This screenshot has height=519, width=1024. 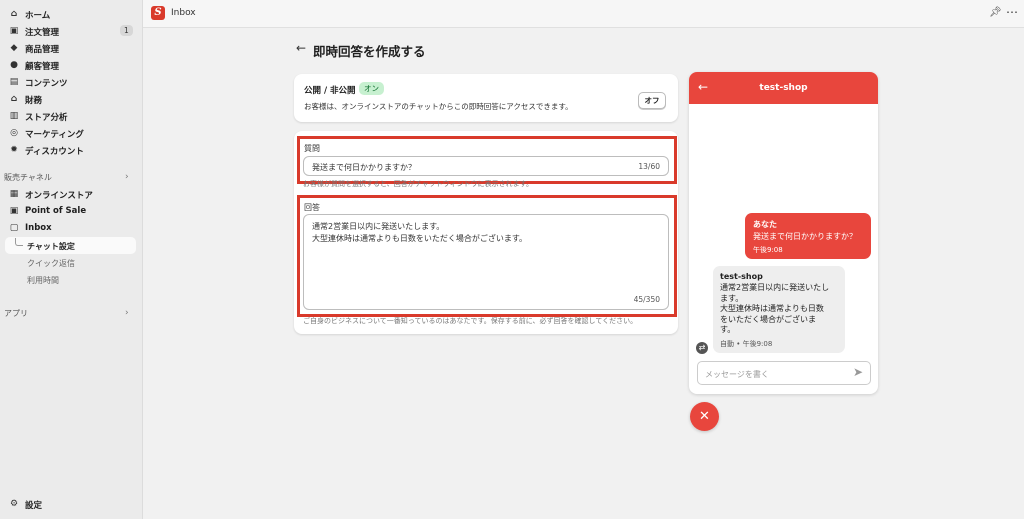 I want to click on shop-message-line: す。, so click(x=728, y=329).